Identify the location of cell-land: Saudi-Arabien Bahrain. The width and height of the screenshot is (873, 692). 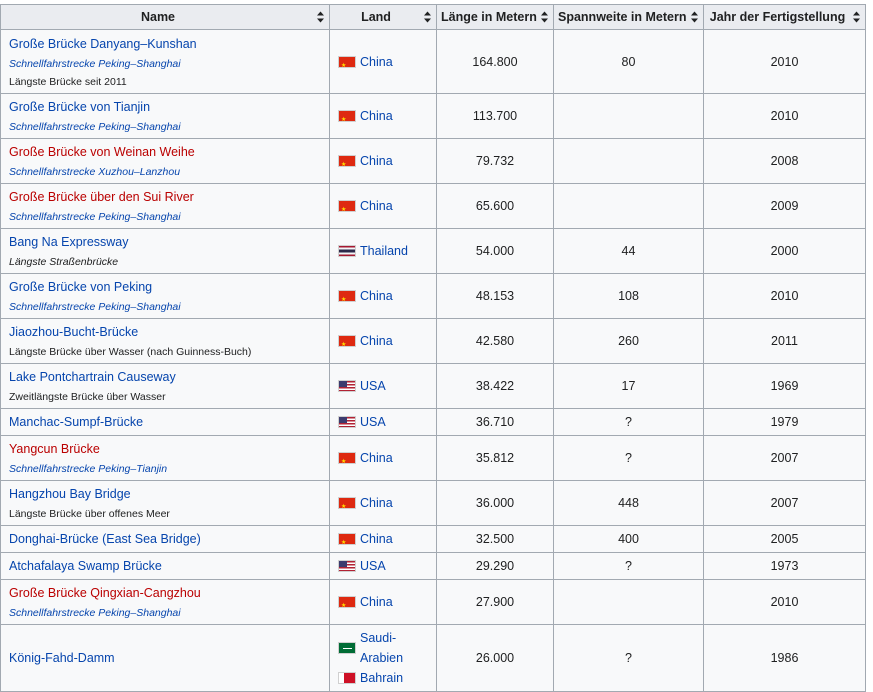
(383, 658).